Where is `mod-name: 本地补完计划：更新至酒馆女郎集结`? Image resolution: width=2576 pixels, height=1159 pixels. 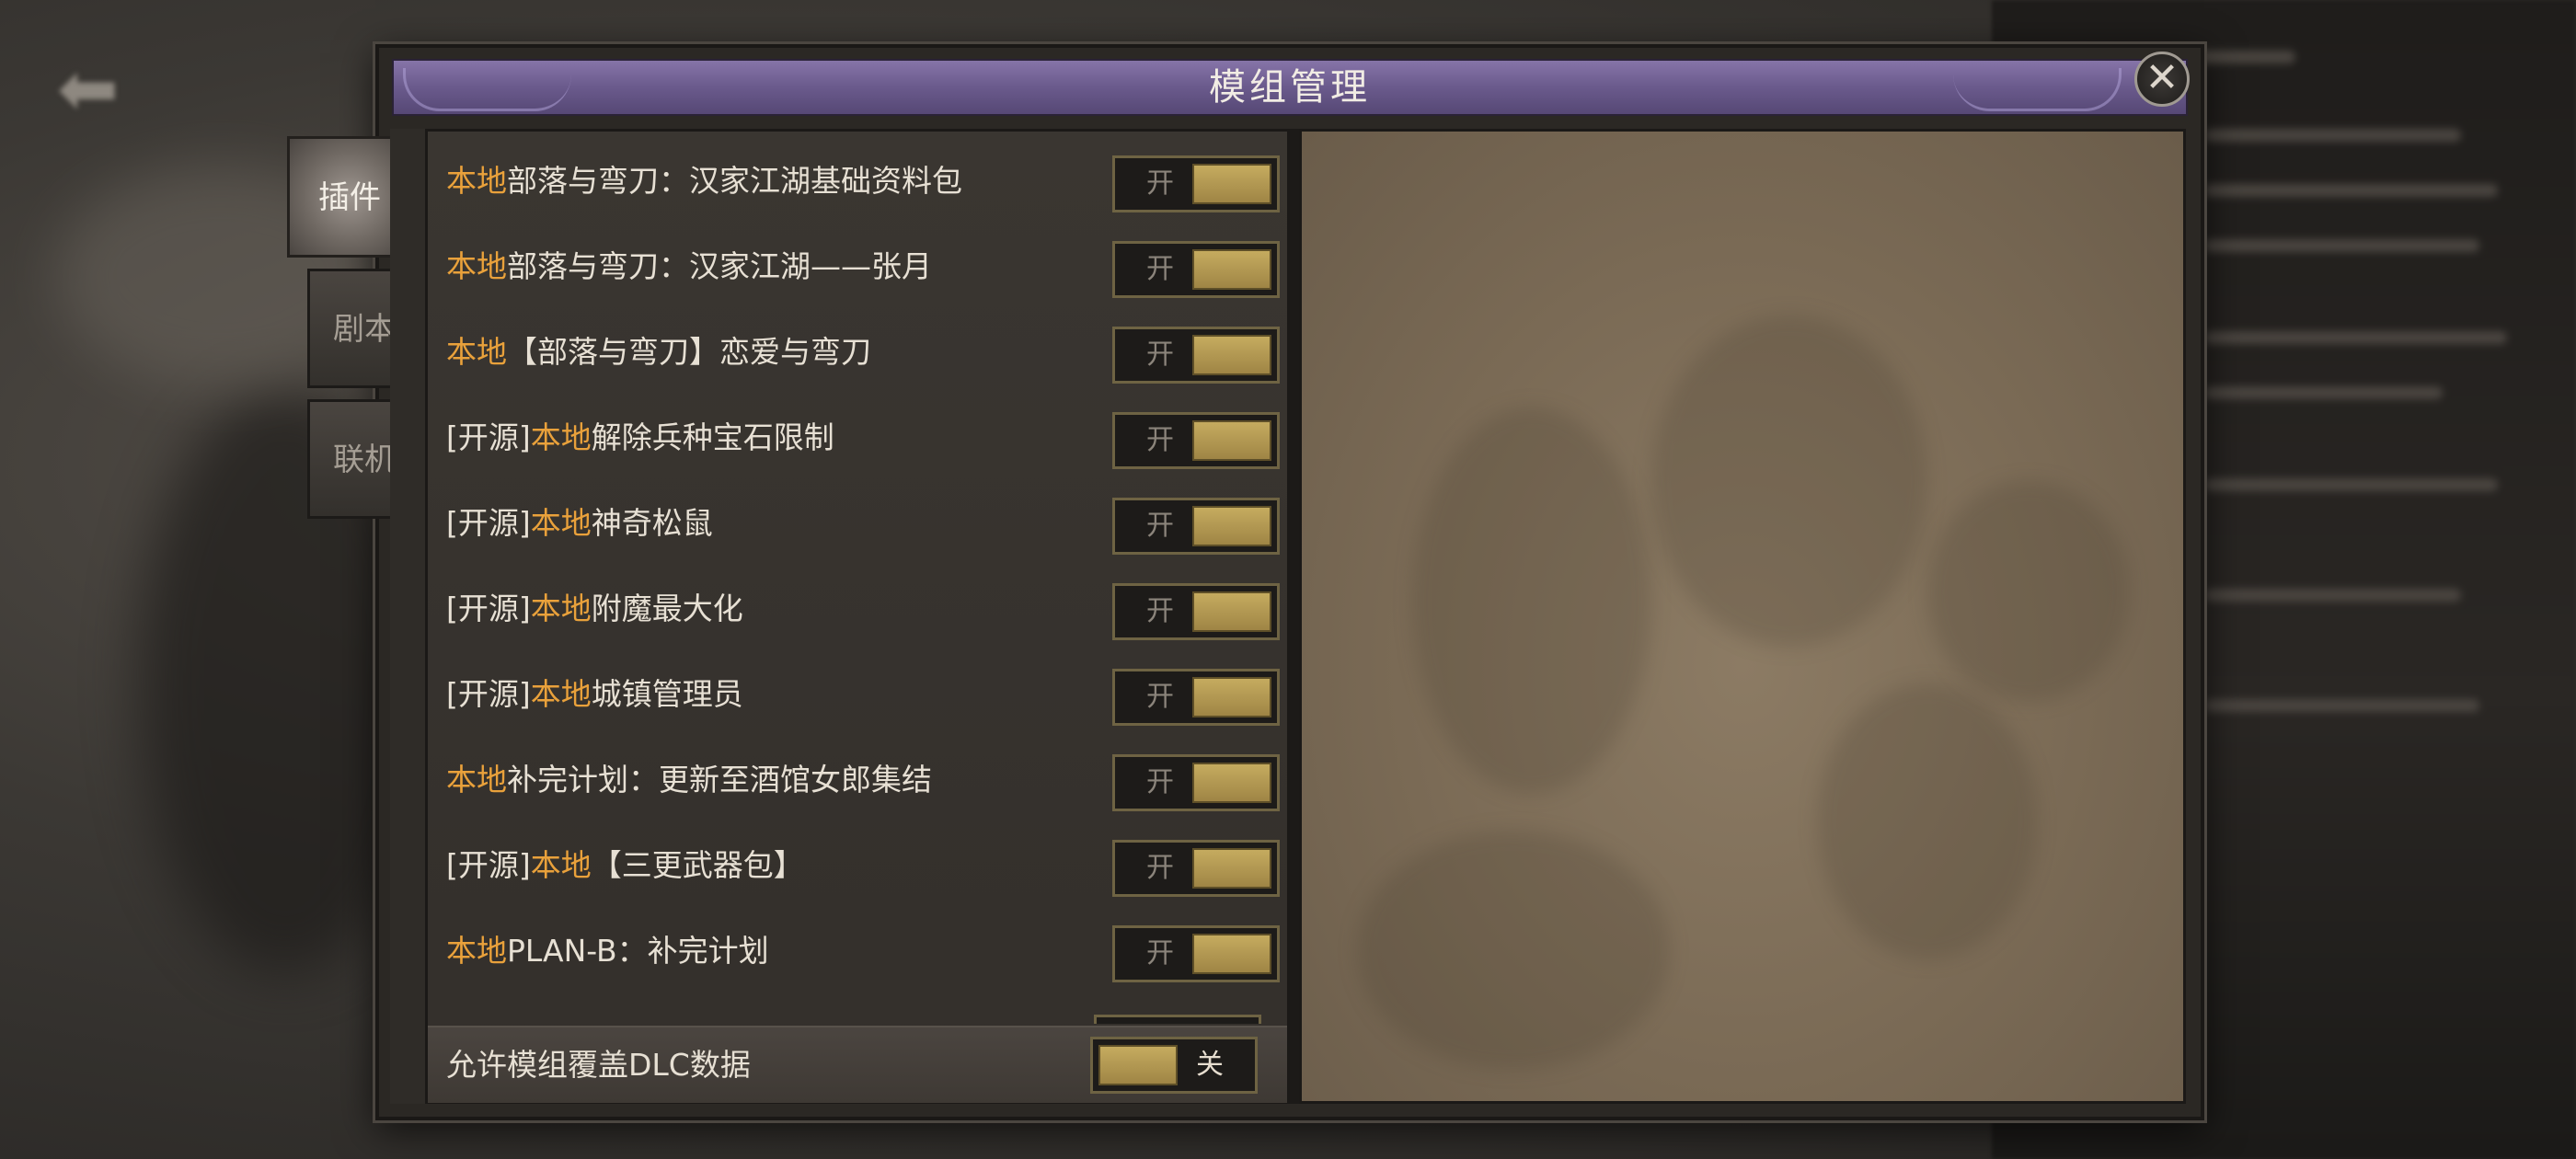
mod-name: 本地补完计划：更新至酒馆女郎集结 is located at coordinates (689, 780).